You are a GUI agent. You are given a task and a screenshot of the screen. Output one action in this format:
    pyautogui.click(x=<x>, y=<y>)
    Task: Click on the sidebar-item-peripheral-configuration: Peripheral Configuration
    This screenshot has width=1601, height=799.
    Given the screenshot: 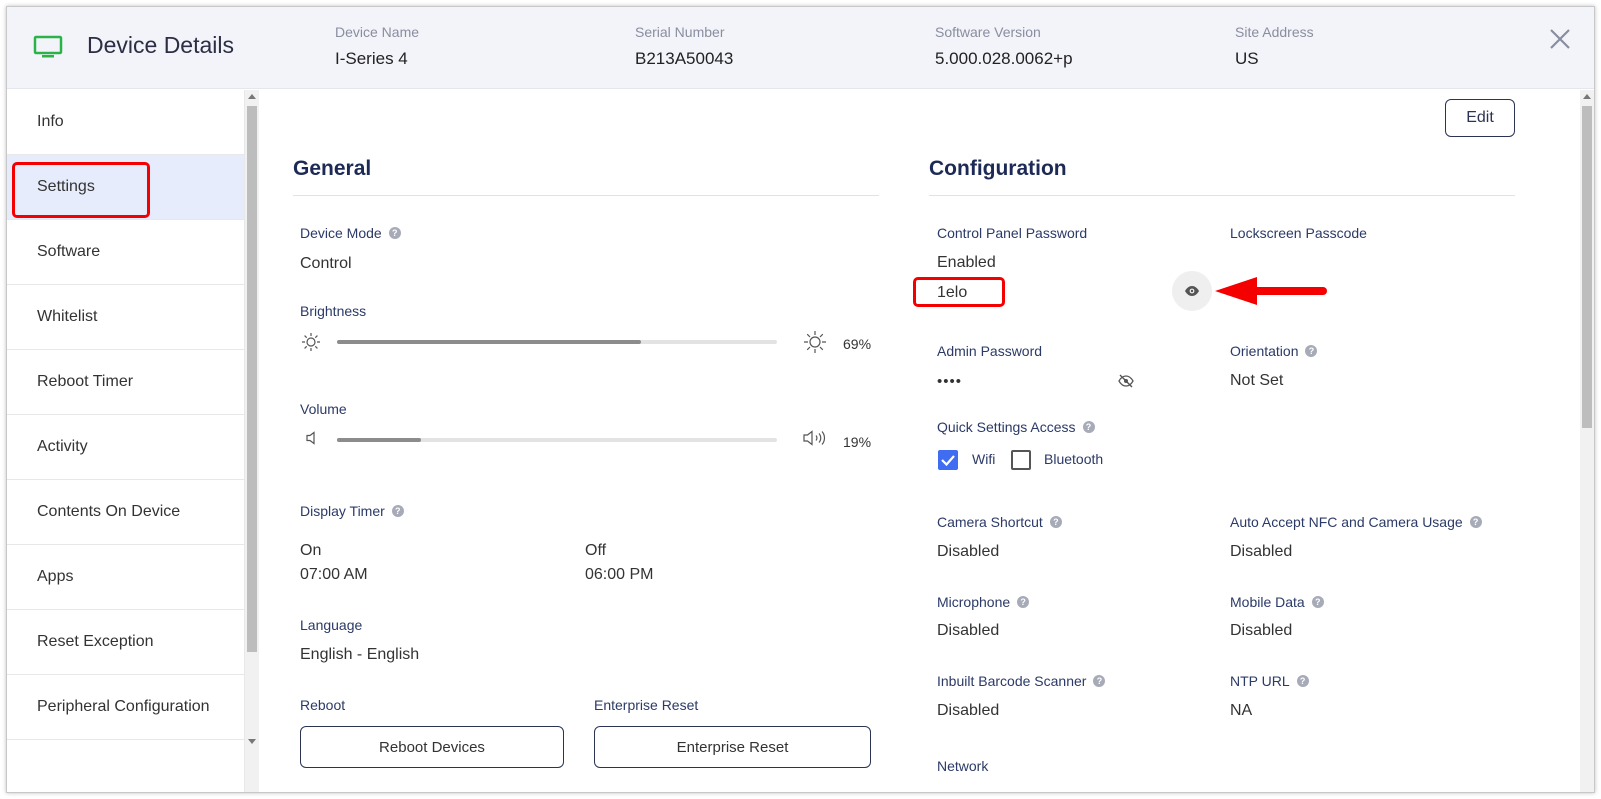 What is the action you would take?
    pyautogui.click(x=125, y=707)
    